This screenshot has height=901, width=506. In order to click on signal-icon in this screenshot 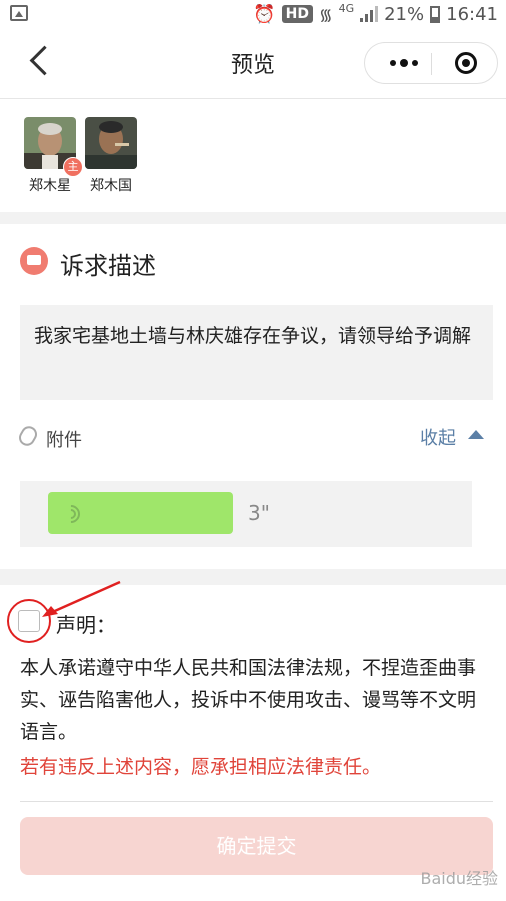, I will do `click(369, 14)`.